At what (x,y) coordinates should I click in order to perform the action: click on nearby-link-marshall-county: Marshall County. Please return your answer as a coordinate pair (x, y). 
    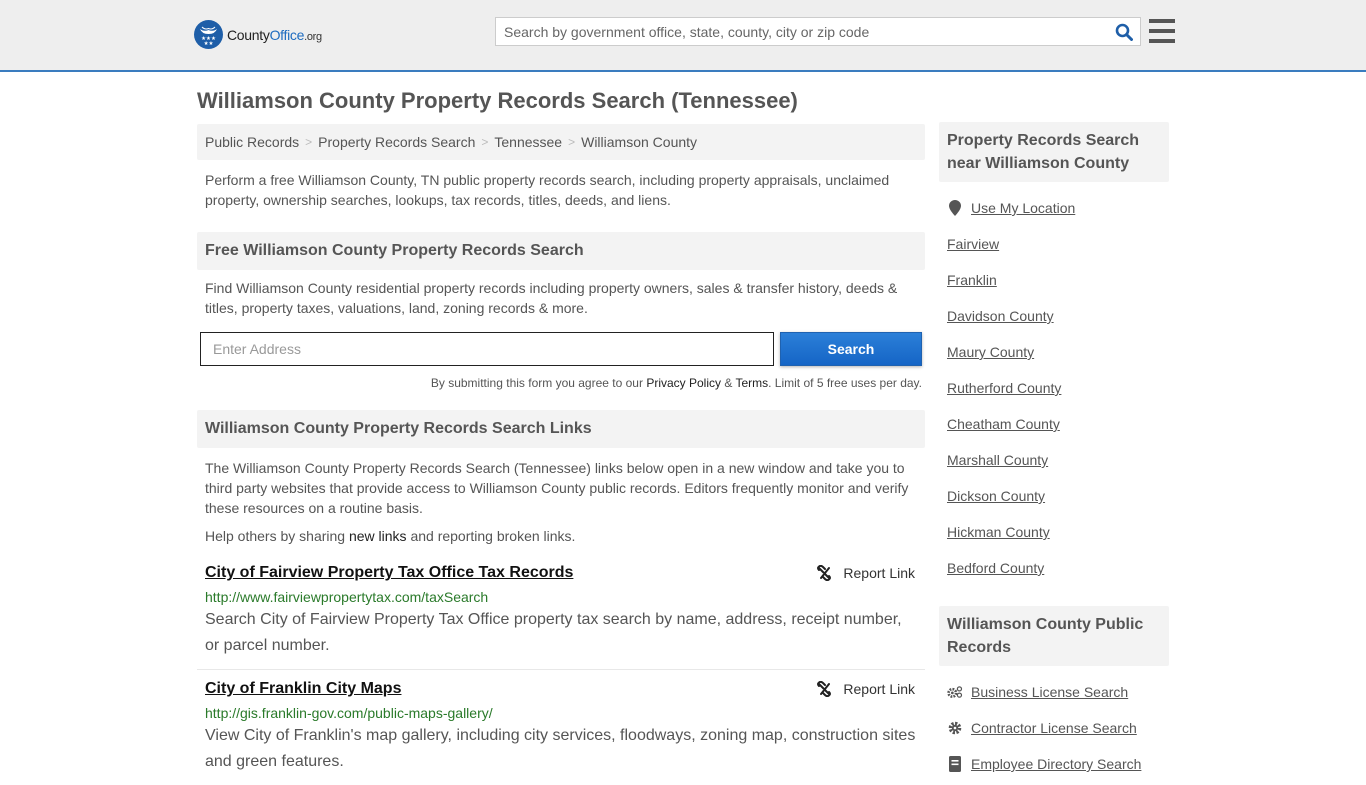
    Looking at the image, I should click on (997, 460).